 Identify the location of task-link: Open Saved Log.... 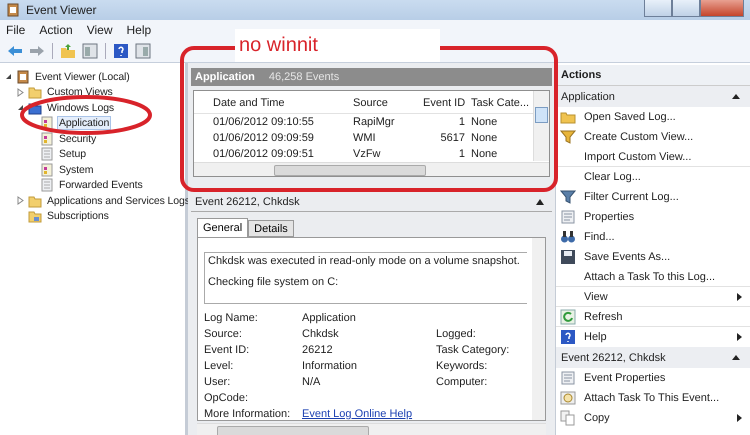
(630, 116).